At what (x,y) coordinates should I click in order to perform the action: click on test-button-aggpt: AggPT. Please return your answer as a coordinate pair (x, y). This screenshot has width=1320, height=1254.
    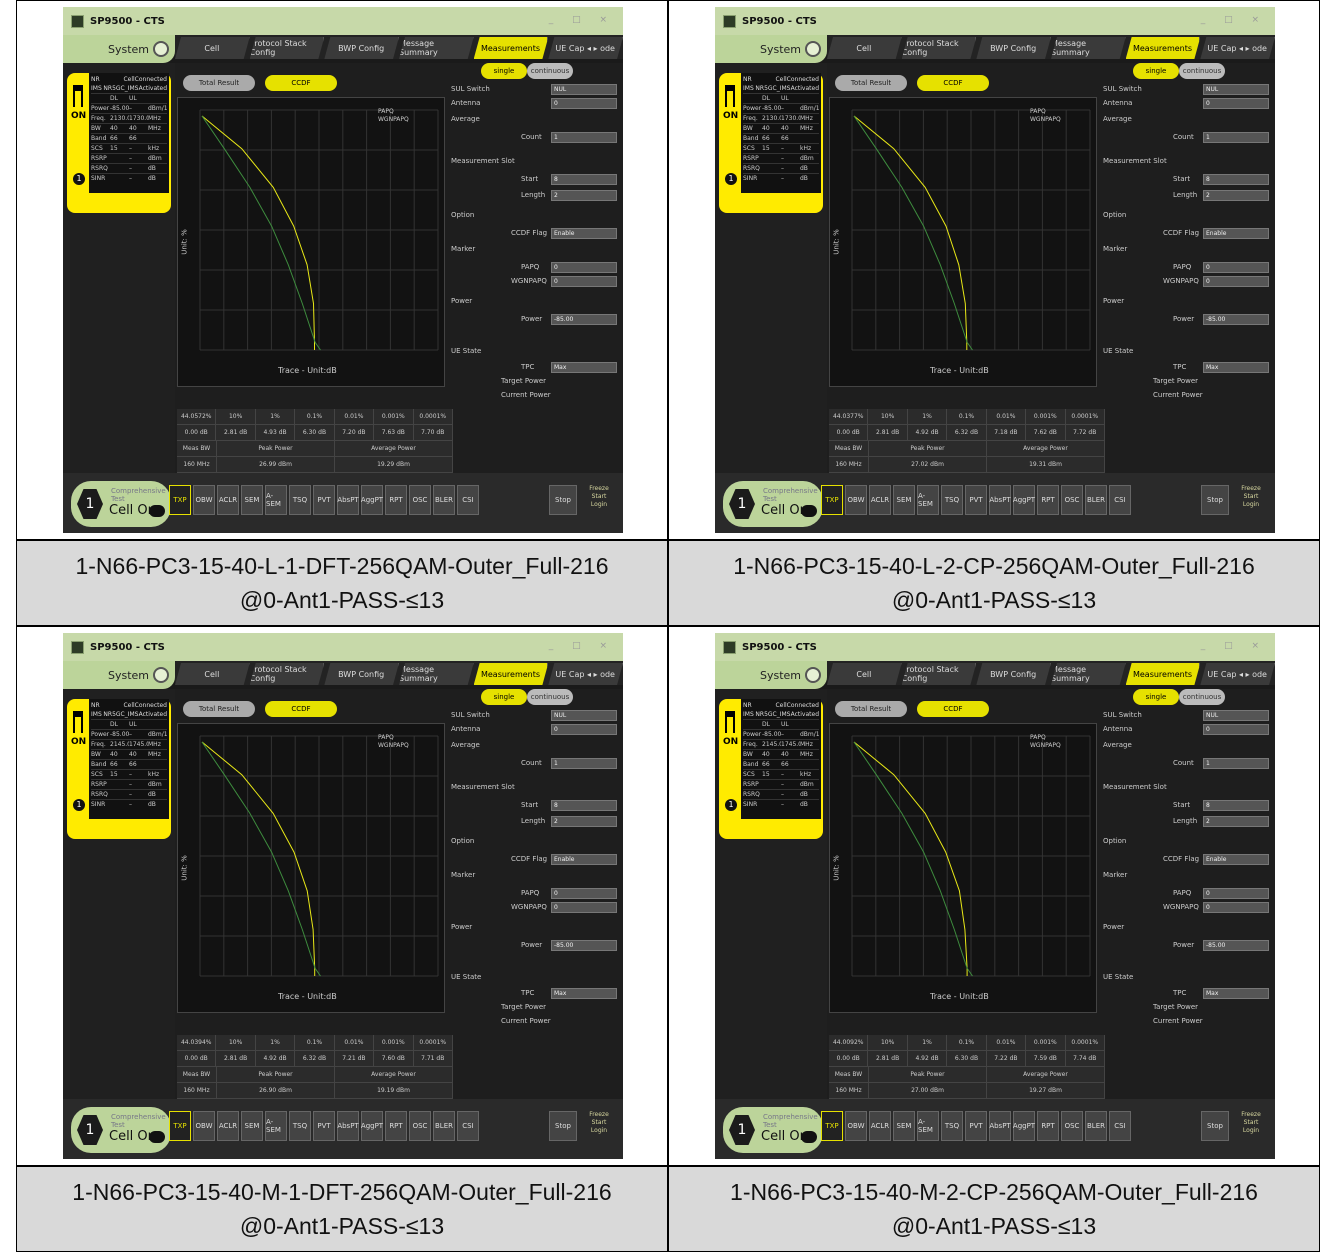
    Looking at the image, I should click on (1024, 1126).